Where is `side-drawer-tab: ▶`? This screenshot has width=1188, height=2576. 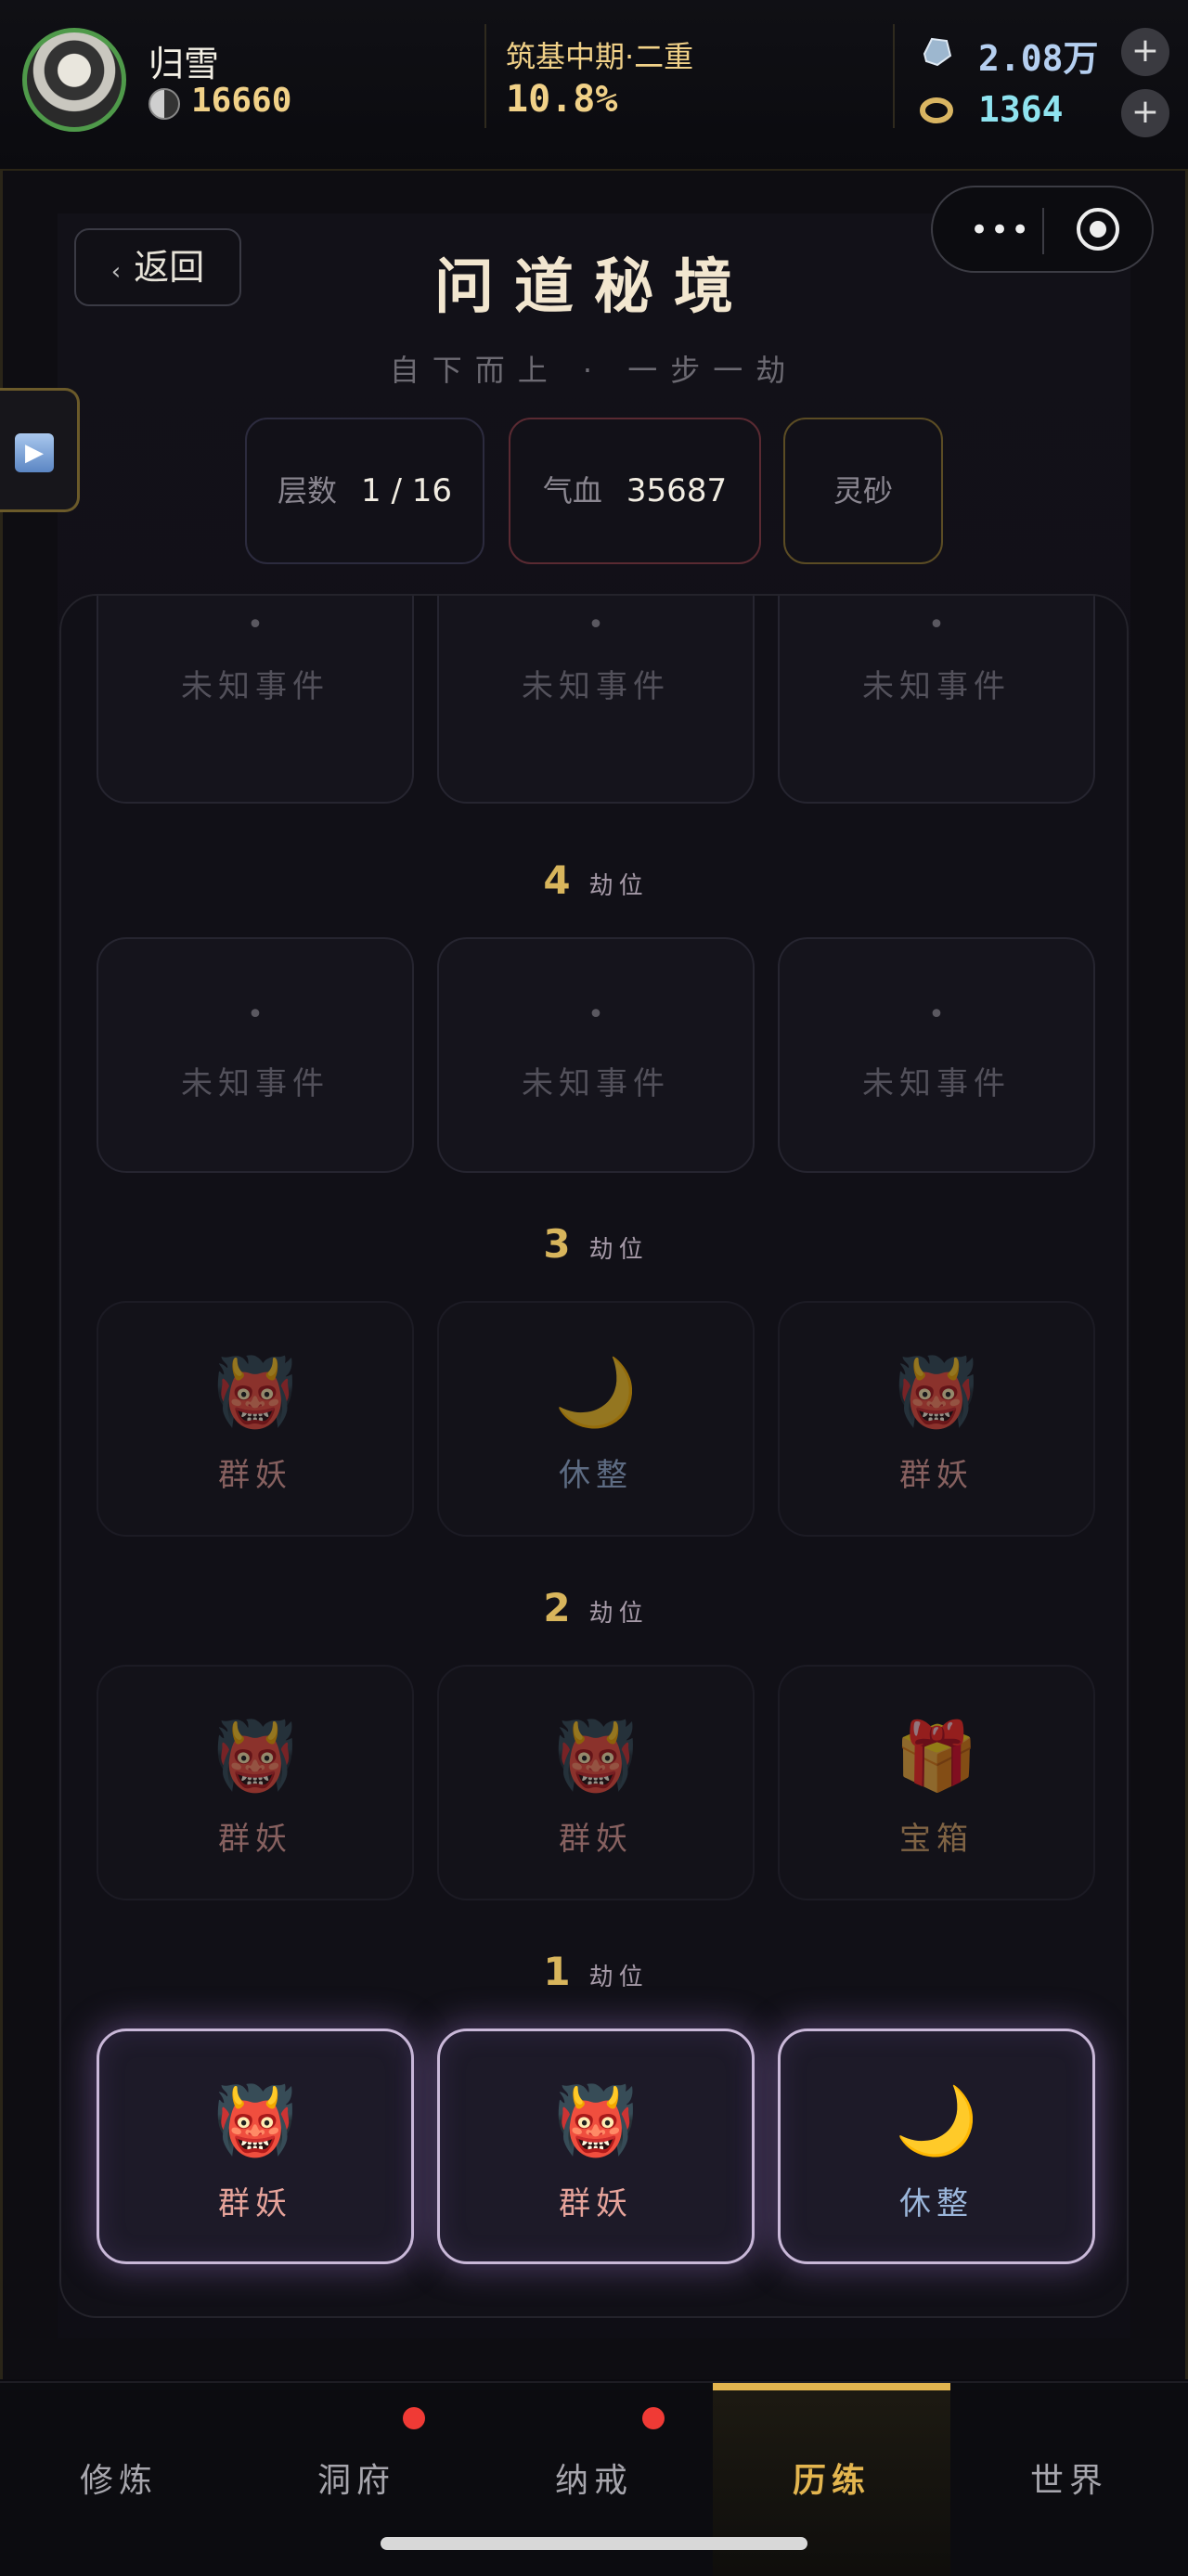 side-drawer-tab: ▶ is located at coordinates (40, 450).